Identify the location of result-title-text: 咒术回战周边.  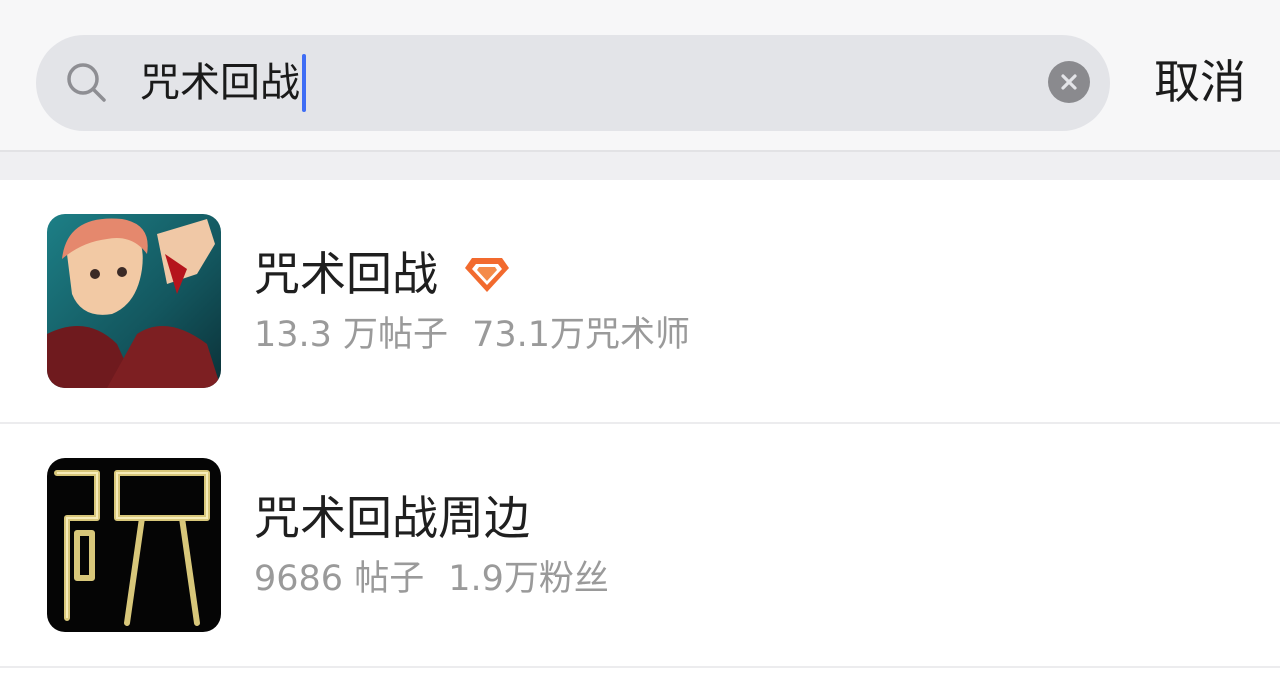
(392, 518).